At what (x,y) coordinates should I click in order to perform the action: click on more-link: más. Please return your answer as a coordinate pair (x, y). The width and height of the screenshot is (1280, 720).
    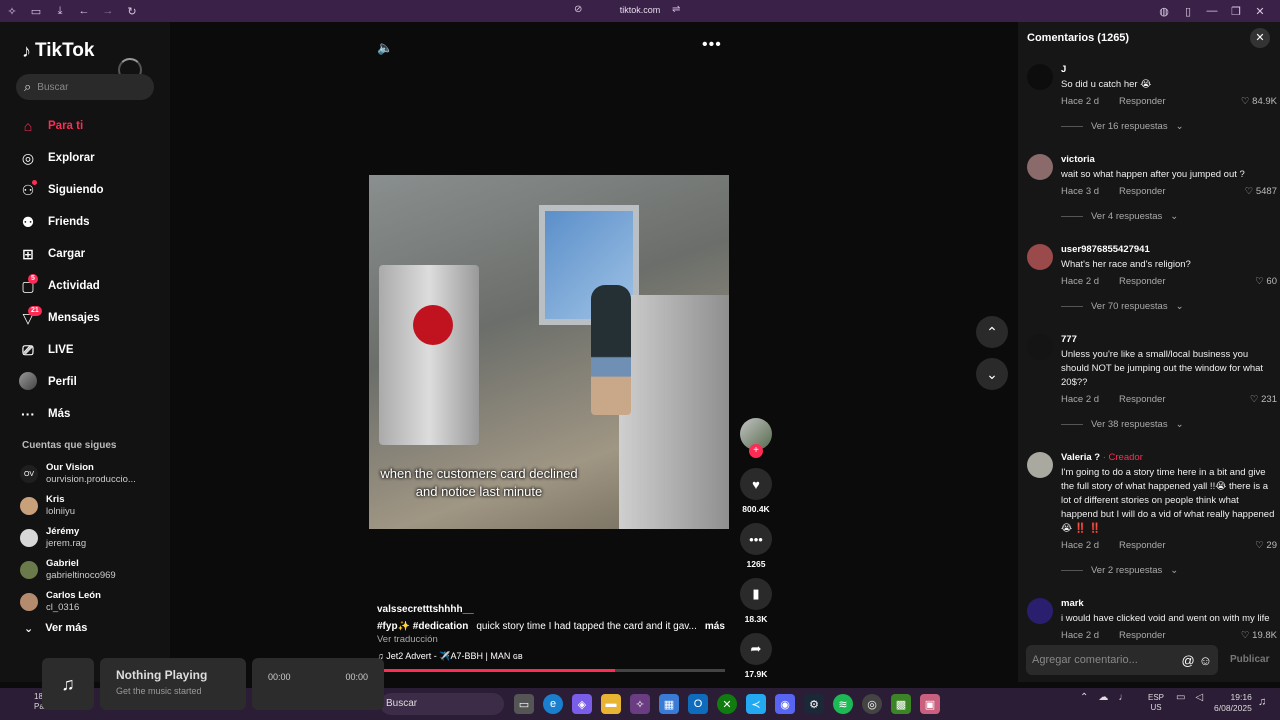
    Looking at the image, I should click on (715, 626).